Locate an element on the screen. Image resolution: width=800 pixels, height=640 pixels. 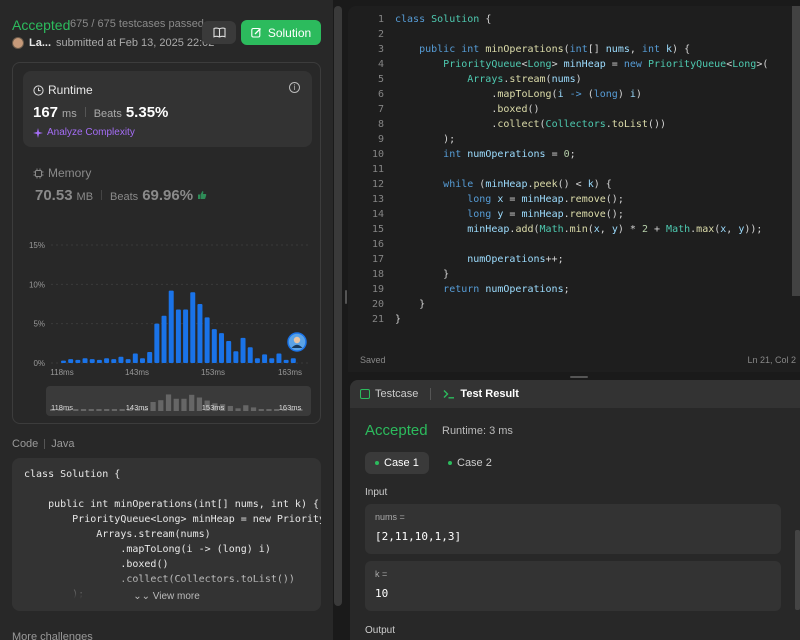
case-1-tab: Case 1 is located at coordinates (397, 463).